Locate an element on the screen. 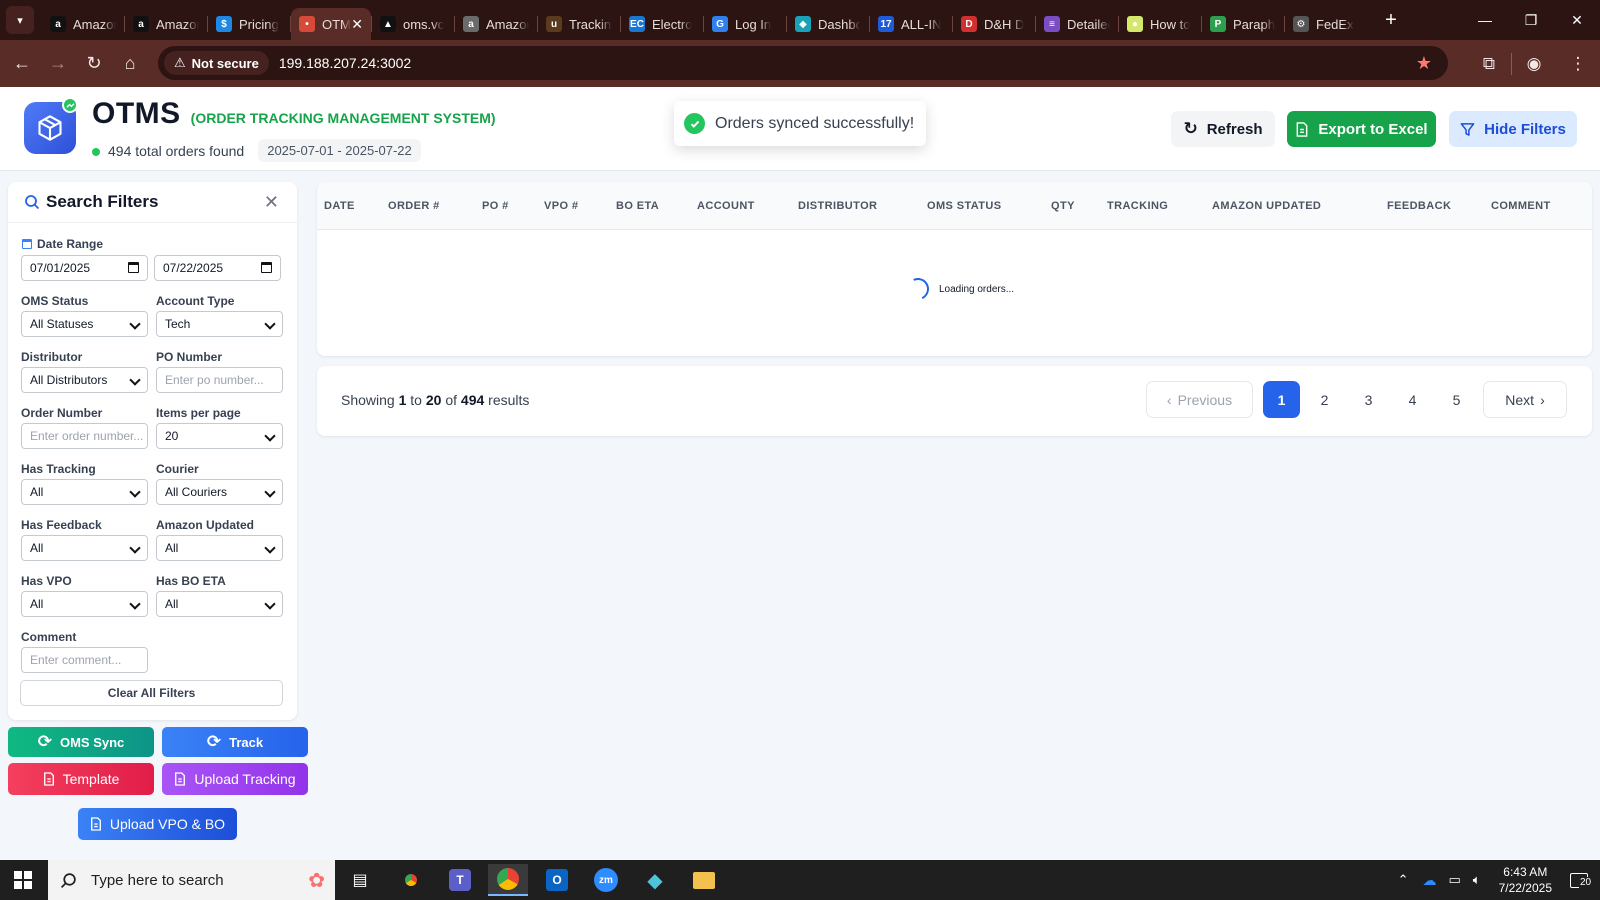 The width and height of the screenshot is (1600, 900). tab-search-button: ▾ is located at coordinates (20, 20).